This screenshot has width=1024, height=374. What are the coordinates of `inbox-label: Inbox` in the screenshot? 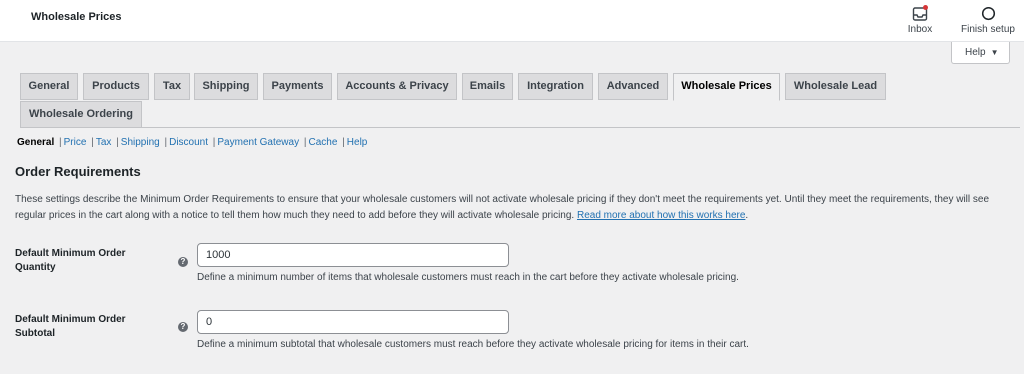 It's located at (920, 29).